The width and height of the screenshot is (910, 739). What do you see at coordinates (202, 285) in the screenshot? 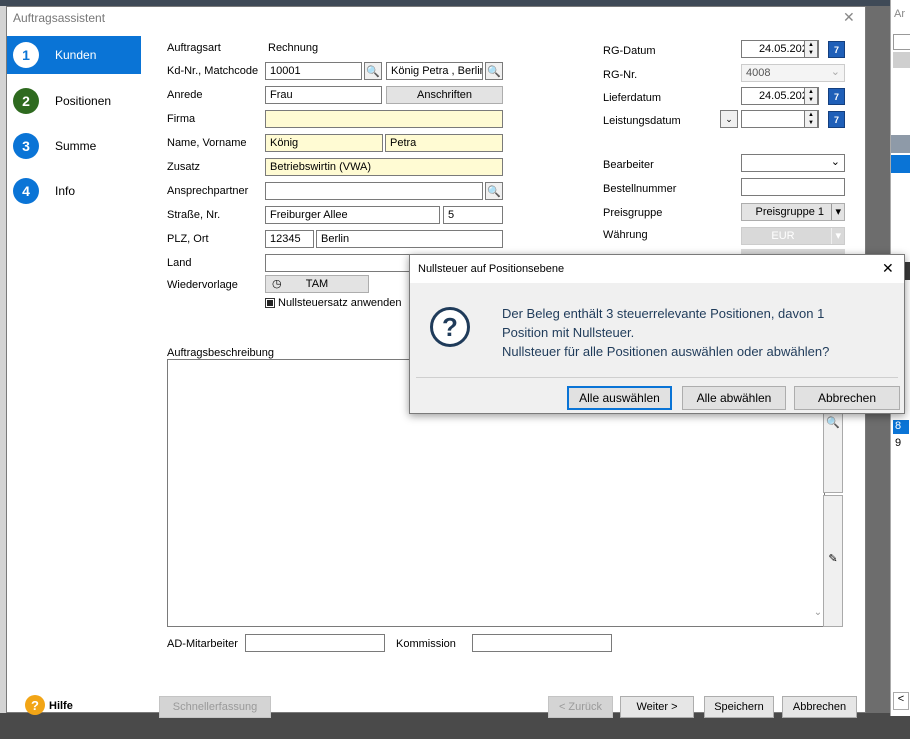
I see `wiedervorlage-label: Wiedervorlage` at bounding box center [202, 285].